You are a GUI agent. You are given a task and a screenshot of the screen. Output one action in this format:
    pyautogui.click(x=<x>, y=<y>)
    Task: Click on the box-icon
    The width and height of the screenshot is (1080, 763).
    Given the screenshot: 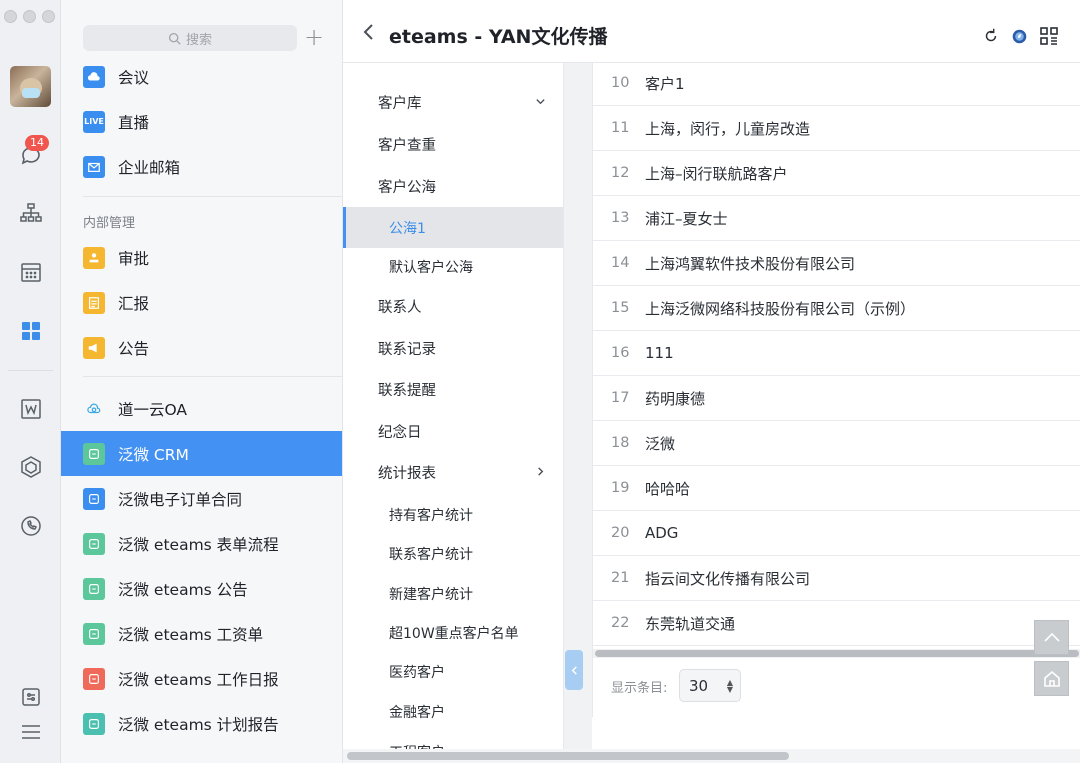 What is the action you would take?
    pyautogui.click(x=30, y=466)
    